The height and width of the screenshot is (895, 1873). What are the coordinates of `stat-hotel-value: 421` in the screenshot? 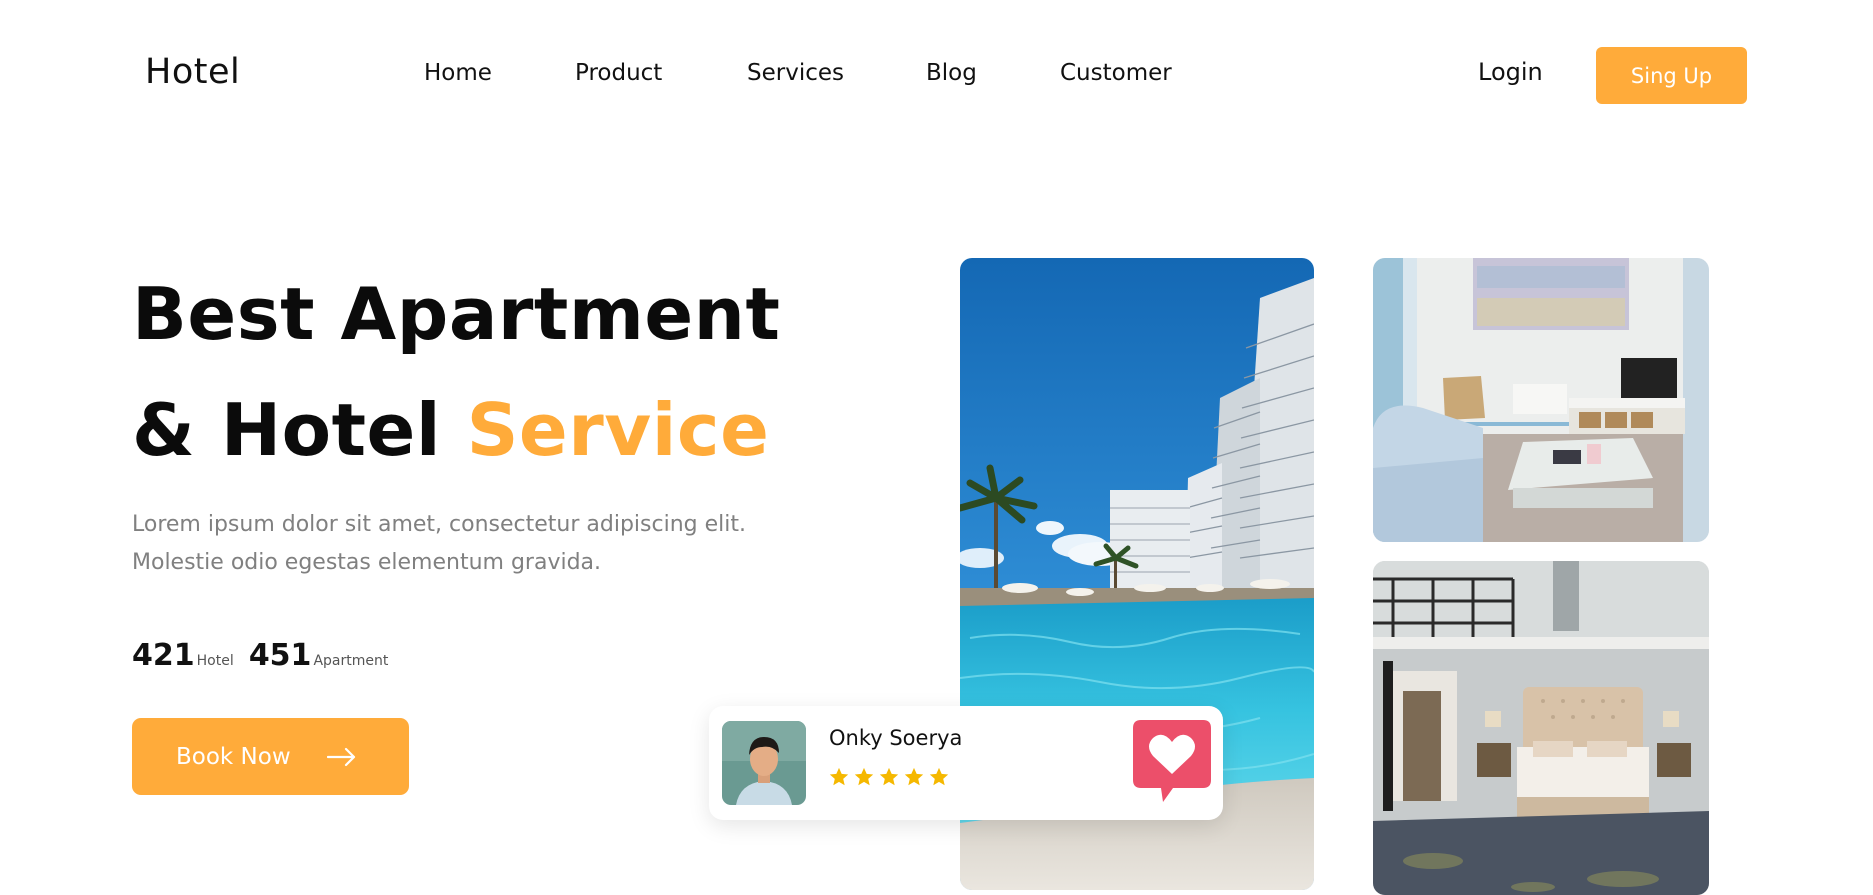 It's located at (163, 655).